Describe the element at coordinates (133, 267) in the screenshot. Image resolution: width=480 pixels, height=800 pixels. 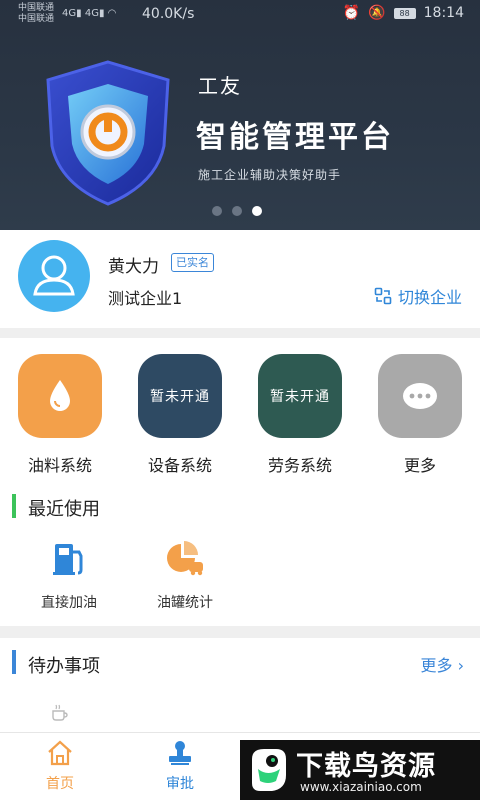
I see `user-name: 黄大力` at that location.